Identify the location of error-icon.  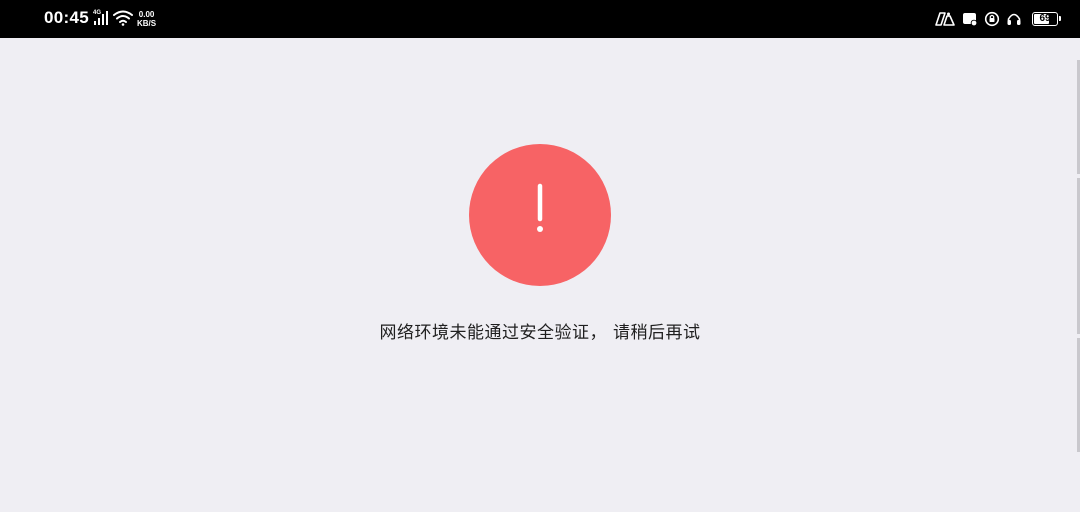
(540, 215).